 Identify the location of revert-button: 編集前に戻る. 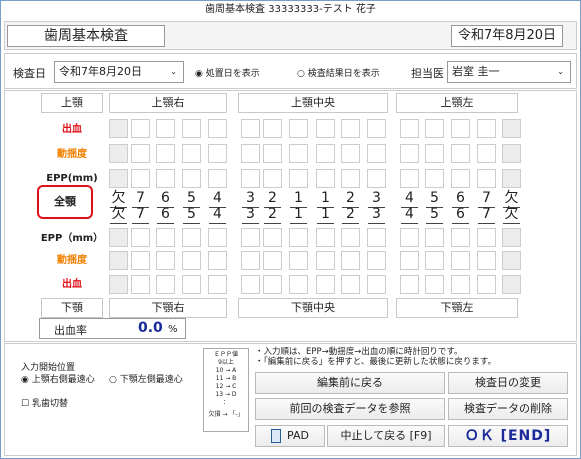
(350, 383).